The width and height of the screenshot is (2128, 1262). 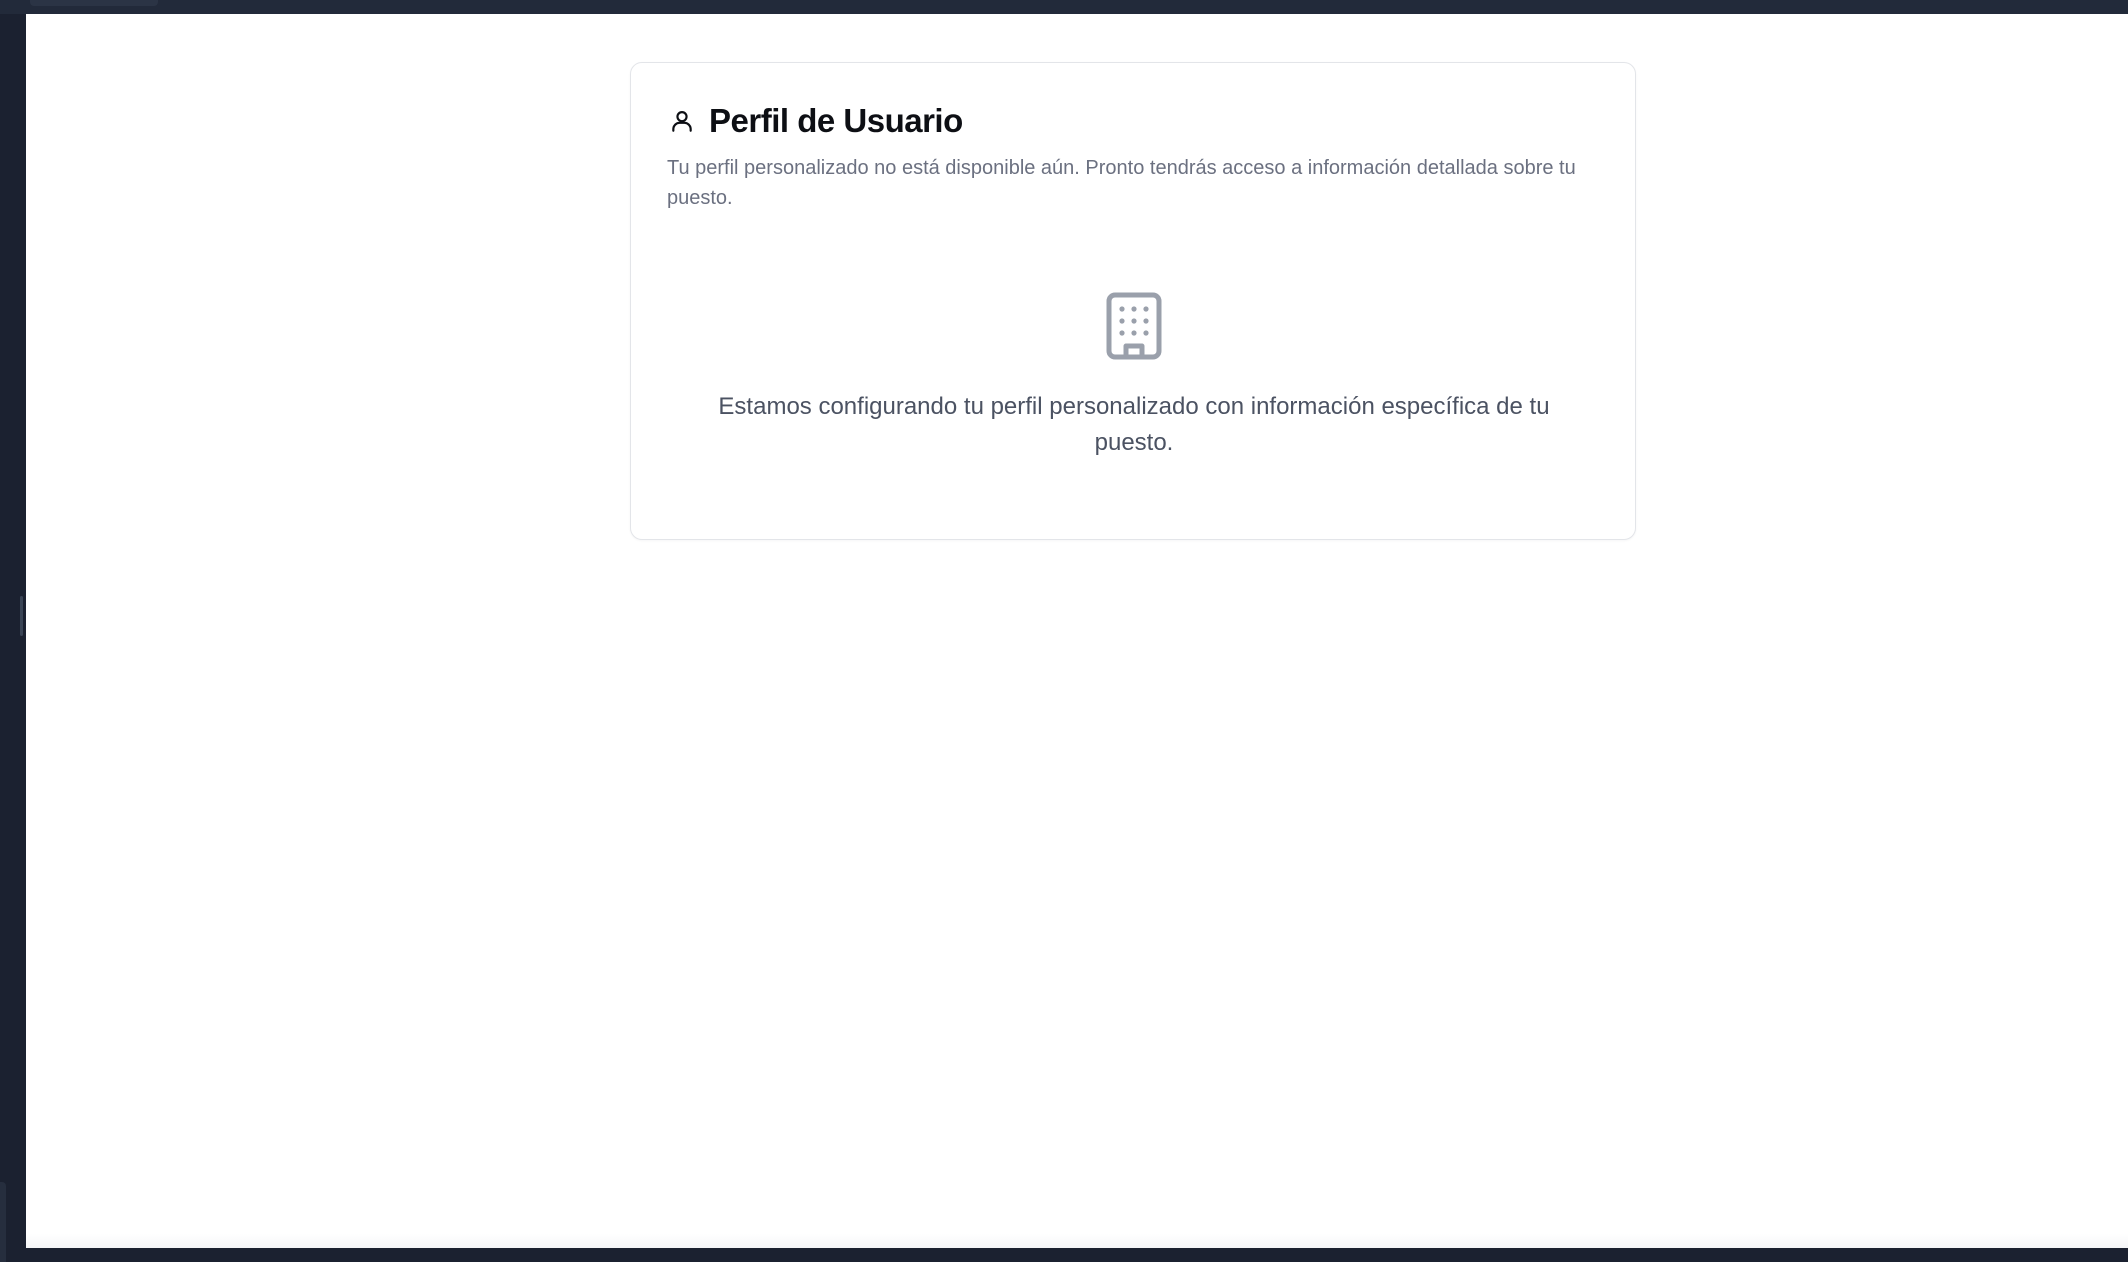 What do you see at coordinates (13, 638) in the screenshot?
I see `left-sidebar-rail` at bounding box center [13, 638].